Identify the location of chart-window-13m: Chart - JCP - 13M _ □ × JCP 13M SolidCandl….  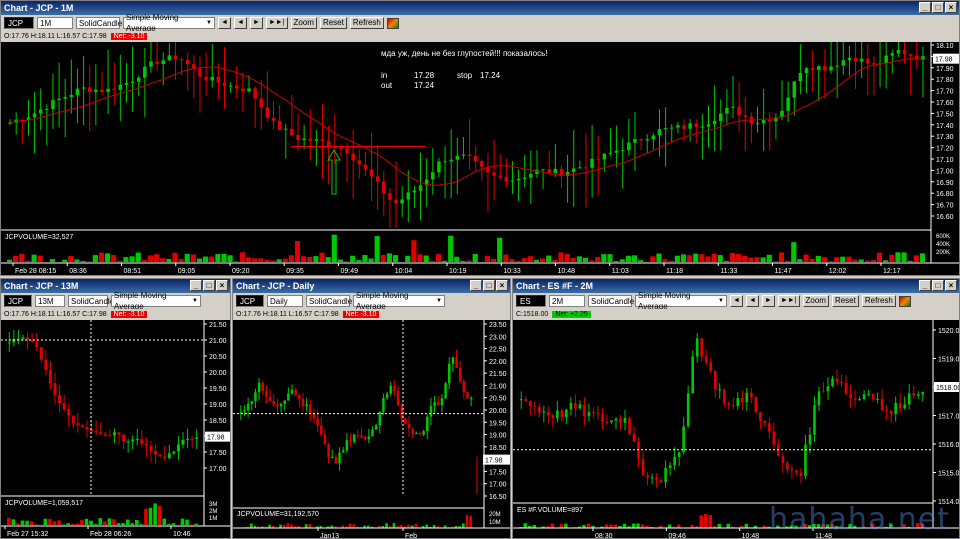
(115, 408).